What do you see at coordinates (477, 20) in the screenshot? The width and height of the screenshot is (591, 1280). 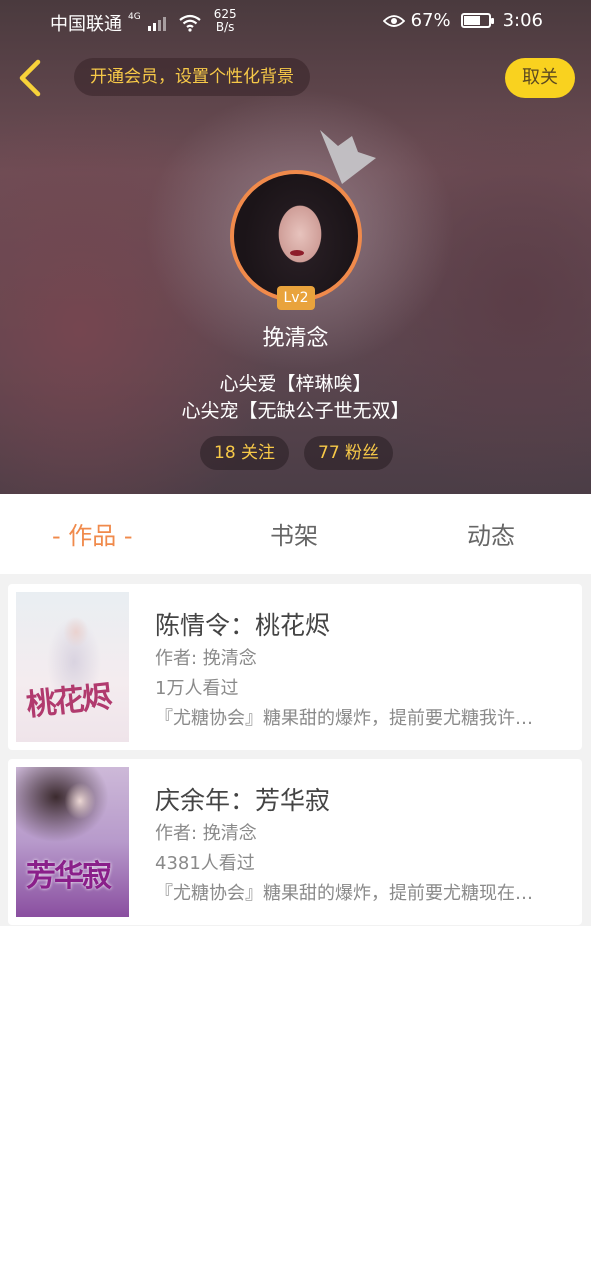 I see `battery-icon` at bounding box center [477, 20].